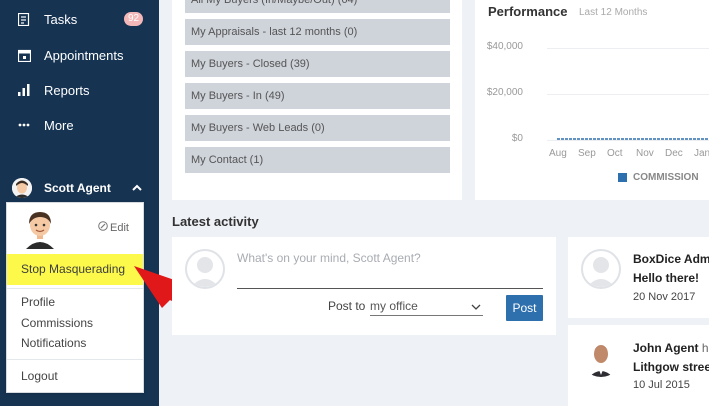 This screenshot has height=406, width=709. I want to click on user-menu-toggle: Scott Agent, so click(79, 188).